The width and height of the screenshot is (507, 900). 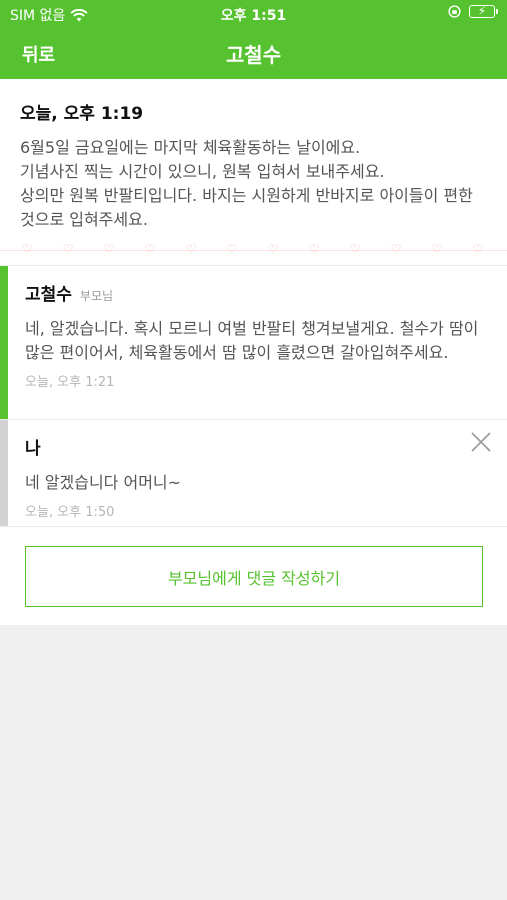 I want to click on comment-item: 나 네 알겠습니다 어머니~ 오늘, 오후 1:50, so click(x=253, y=472).